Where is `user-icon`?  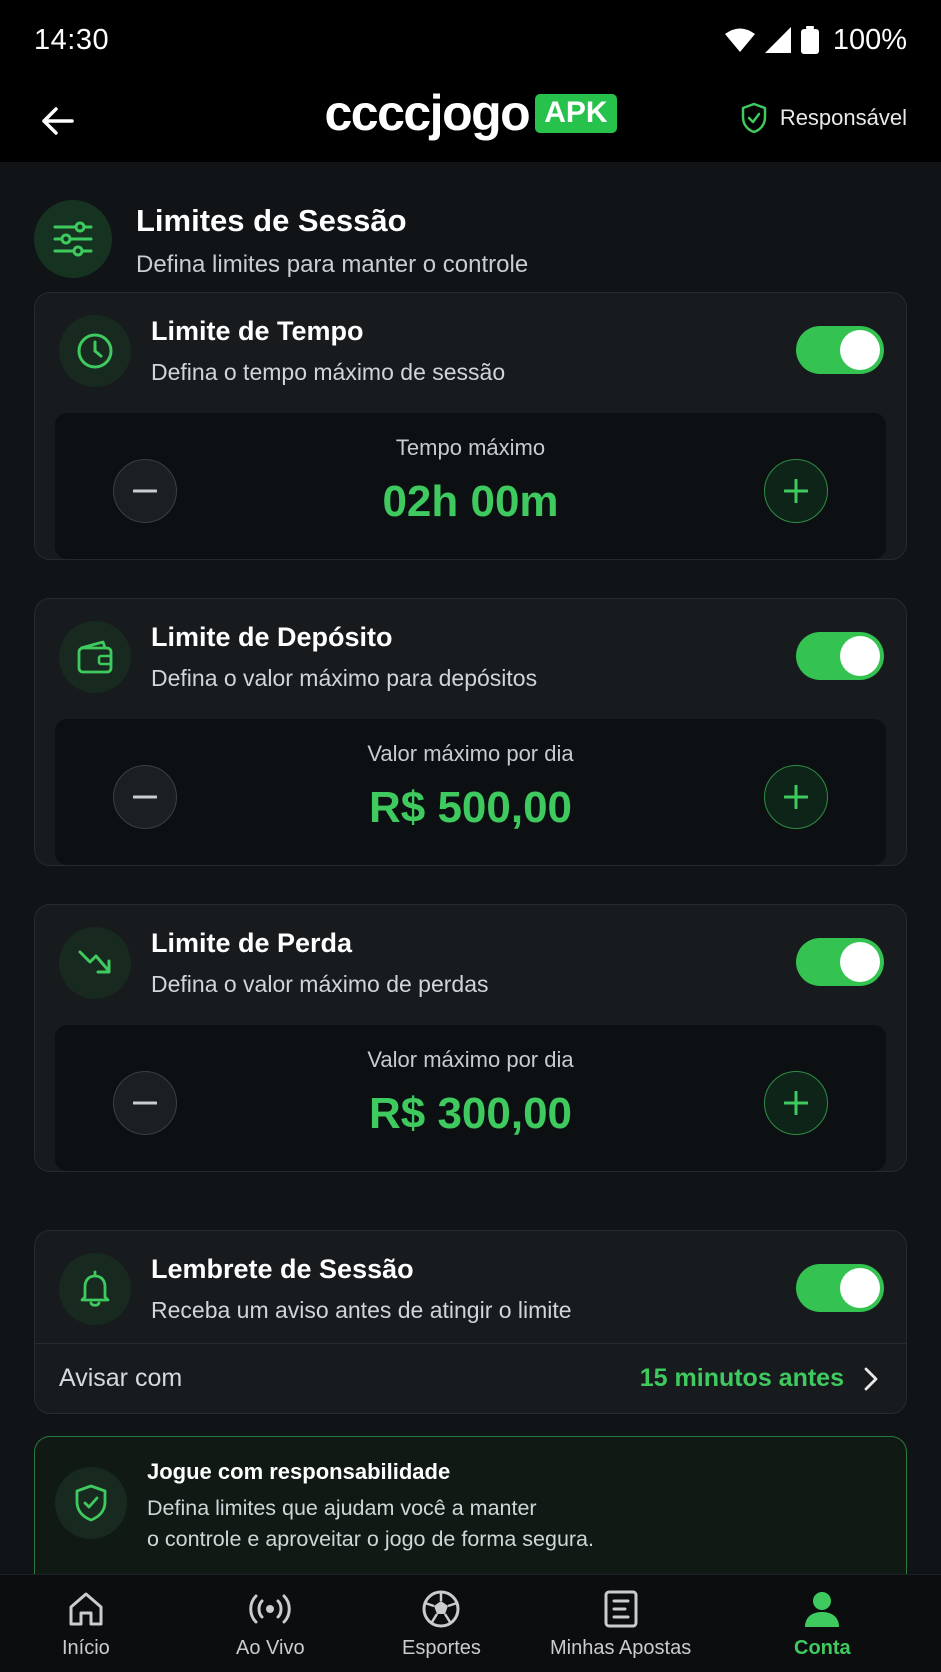
user-icon is located at coordinates (822, 1609).